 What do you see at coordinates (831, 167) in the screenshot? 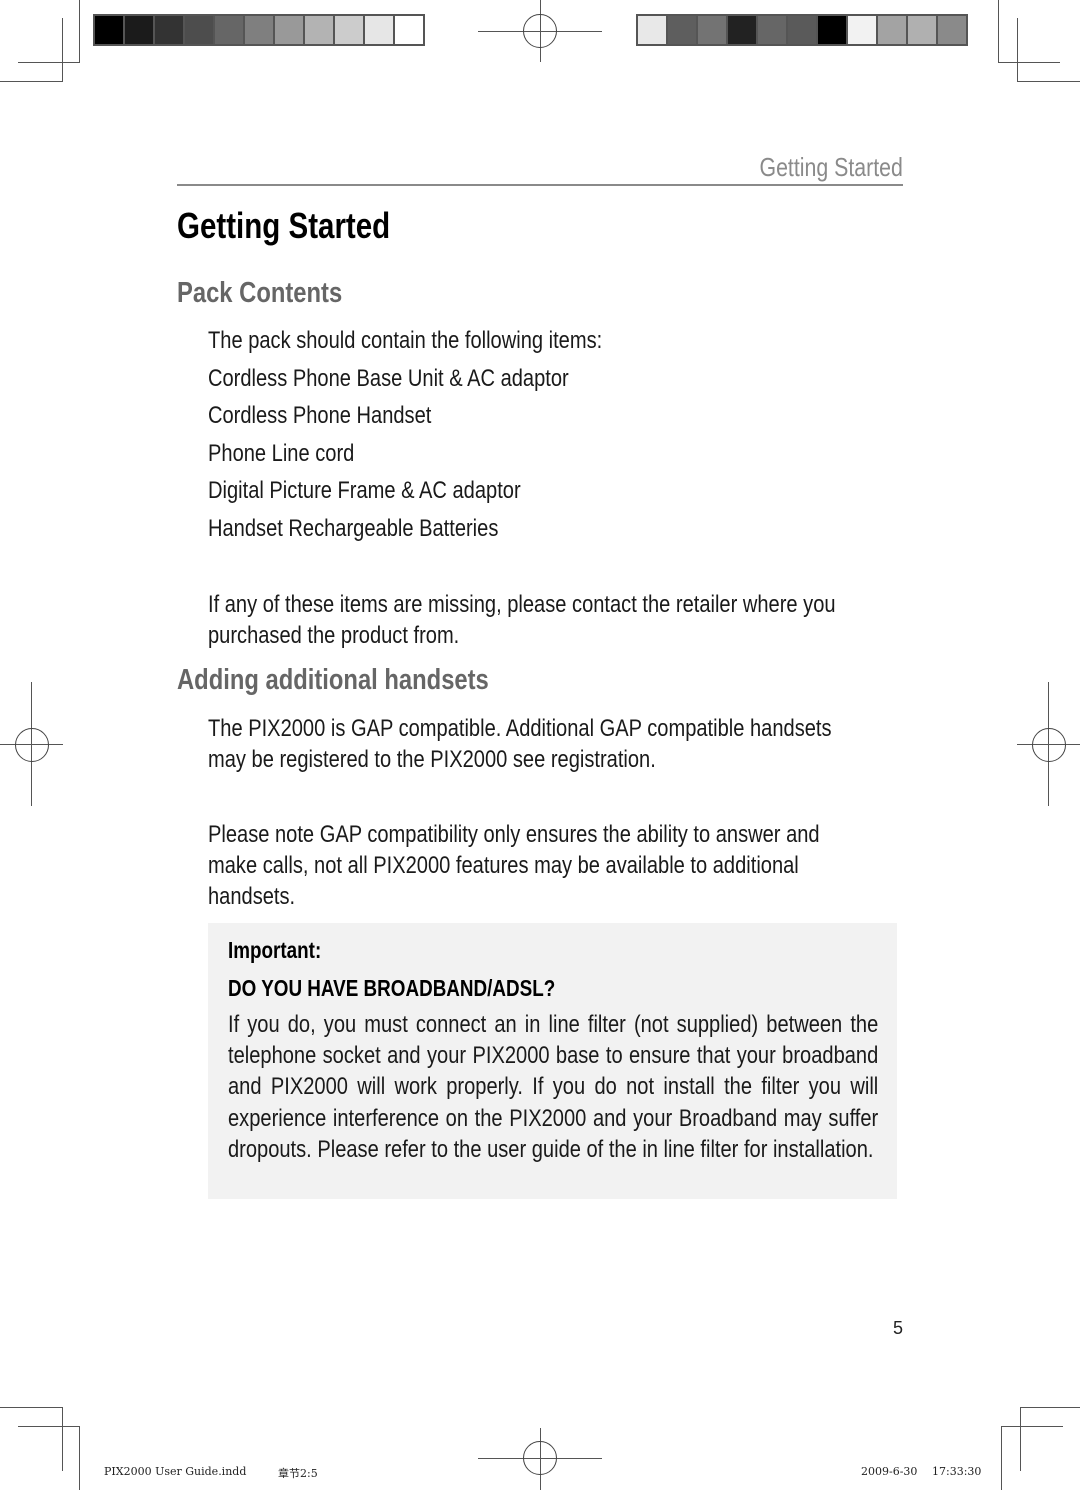
I see `running-head: Getting Started` at bounding box center [831, 167].